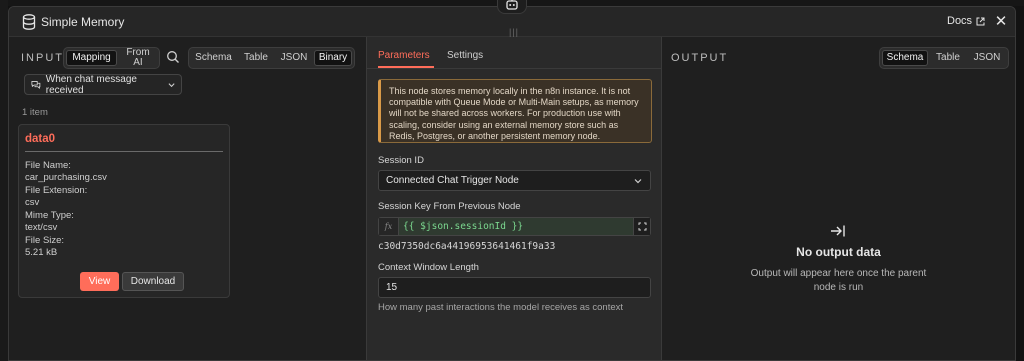  What do you see at coordinates (83, 22) in the screenshot?
I see `modal-title: Simple Memory` at bounding box center [83, 22].